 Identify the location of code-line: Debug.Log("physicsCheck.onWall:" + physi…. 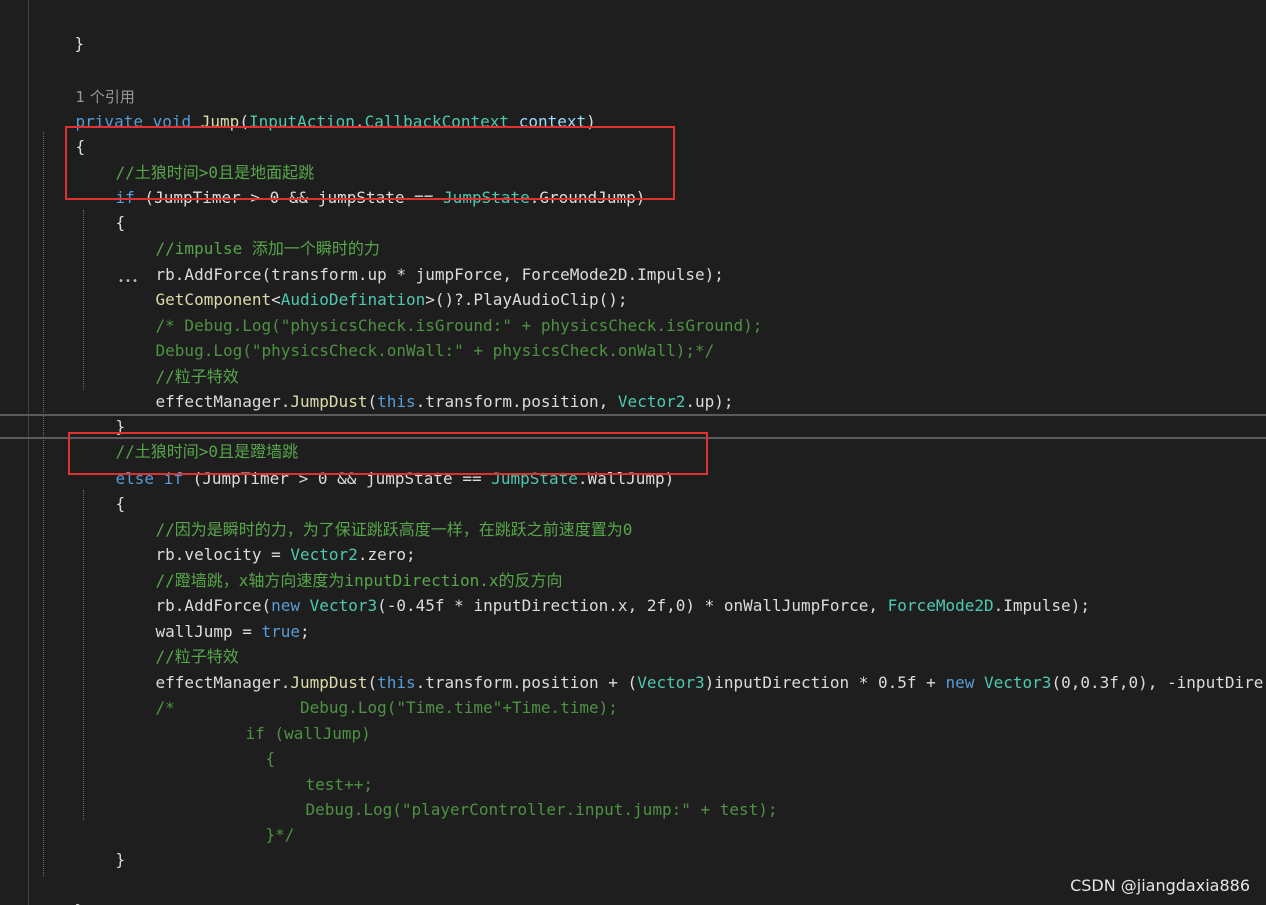
(416, 336).